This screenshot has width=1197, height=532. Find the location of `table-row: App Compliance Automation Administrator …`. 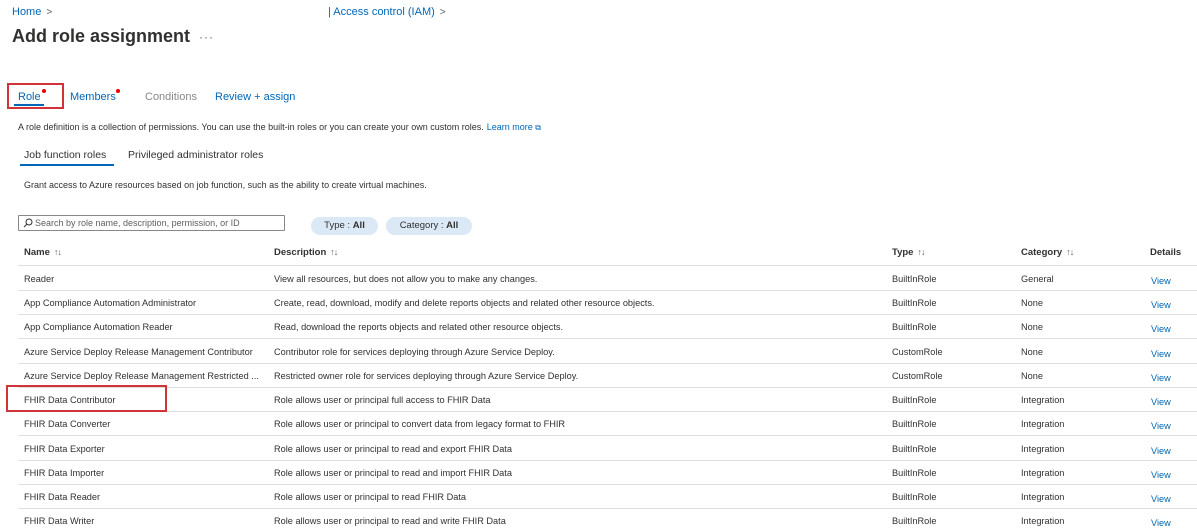

table-row: App Compliance Automation Administrator … is located at coordinates (598, 302).